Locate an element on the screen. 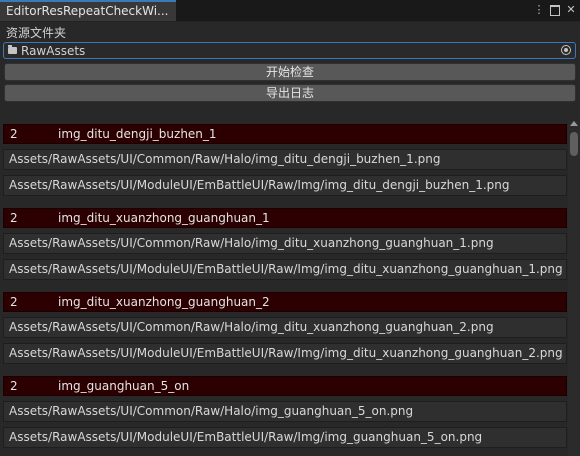 This screenshot has width=580, height=456. scroll-up-arrow-icon is located at coordinates (574, 123).